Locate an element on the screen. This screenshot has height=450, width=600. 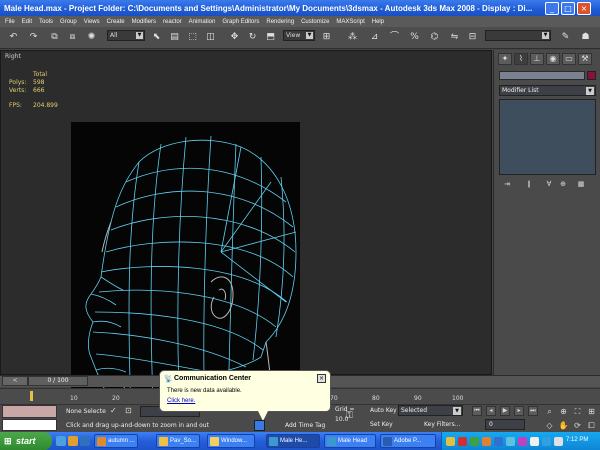
orbit-icon: ⟳ is located at coordinates (577, 425).